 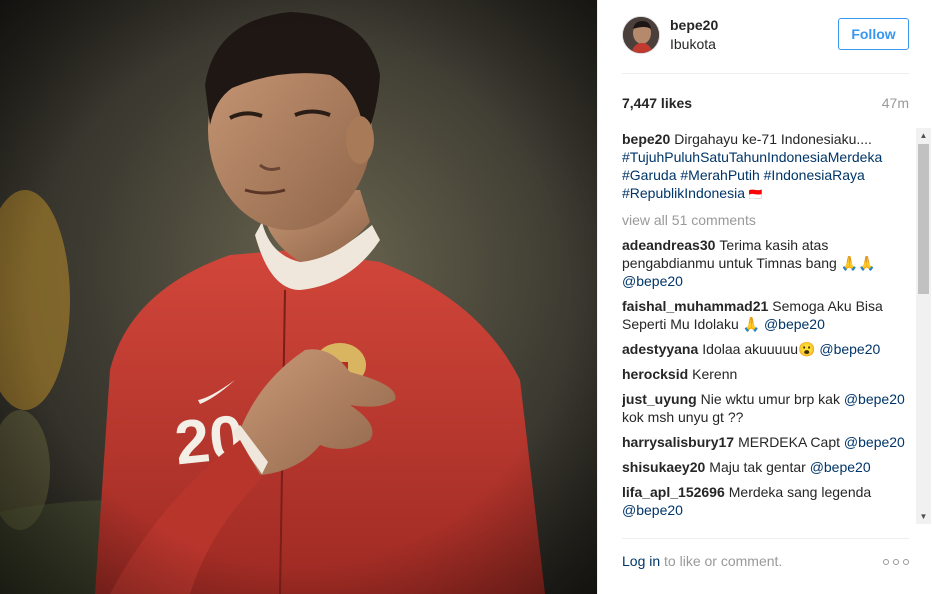 What do you see at coordinates (895, 103) in the screenshot?
I see `post-timestamp: 47m` at bounding box center [895, 103].